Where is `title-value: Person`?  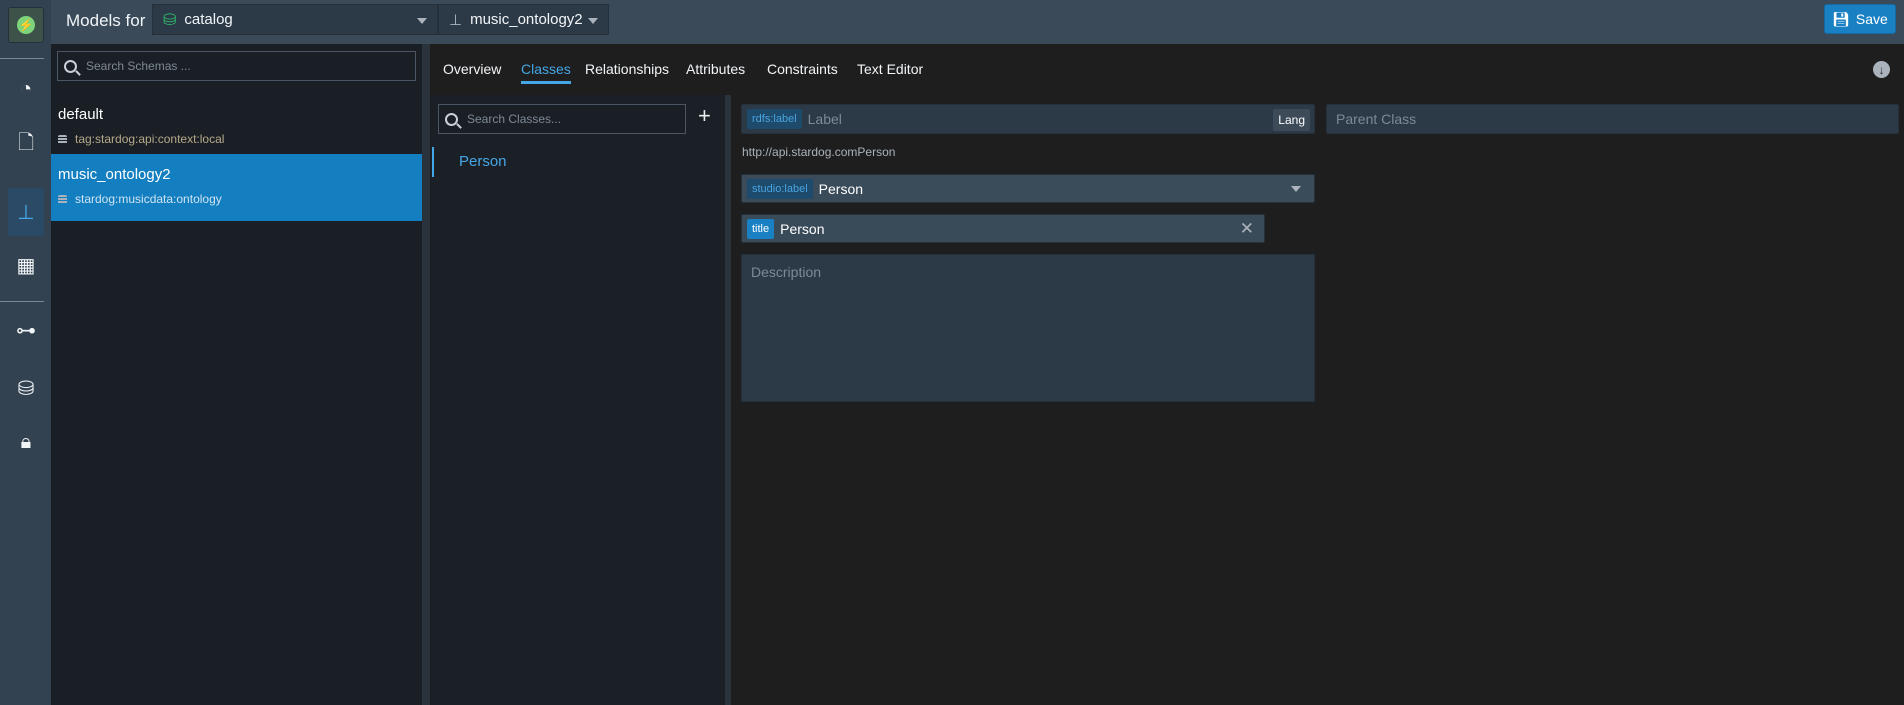 title-value: Person is located at coordinates (802, 228).